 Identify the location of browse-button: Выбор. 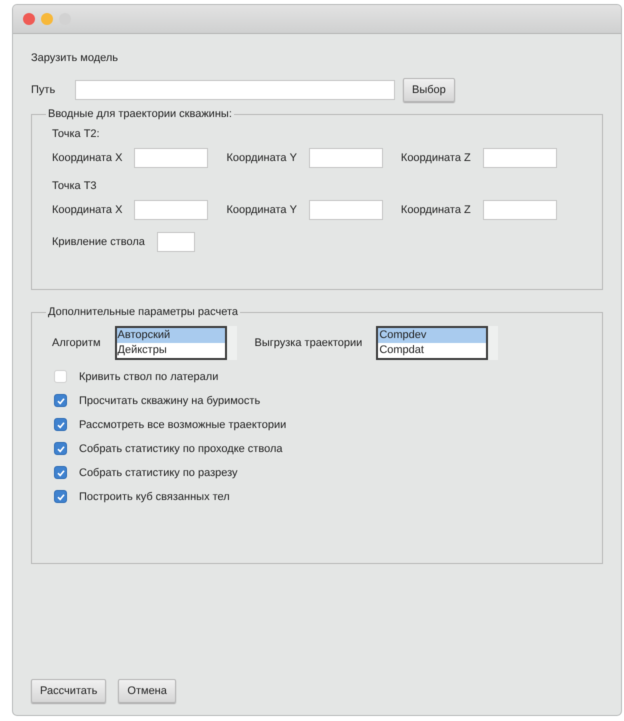
(429, 90).